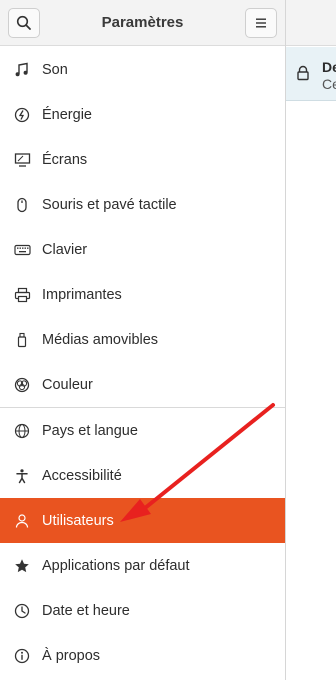  I want to click on unlock-subtitle: Ce, so click(329, 84).